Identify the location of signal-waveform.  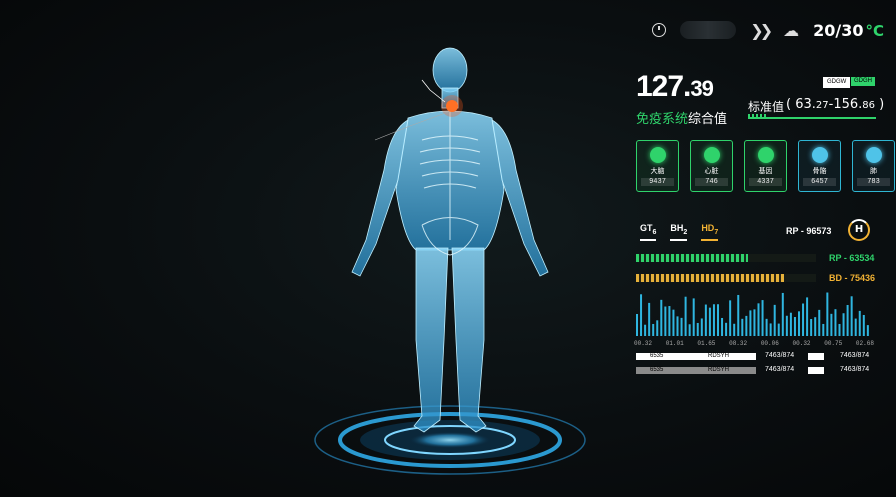
(752, 314).